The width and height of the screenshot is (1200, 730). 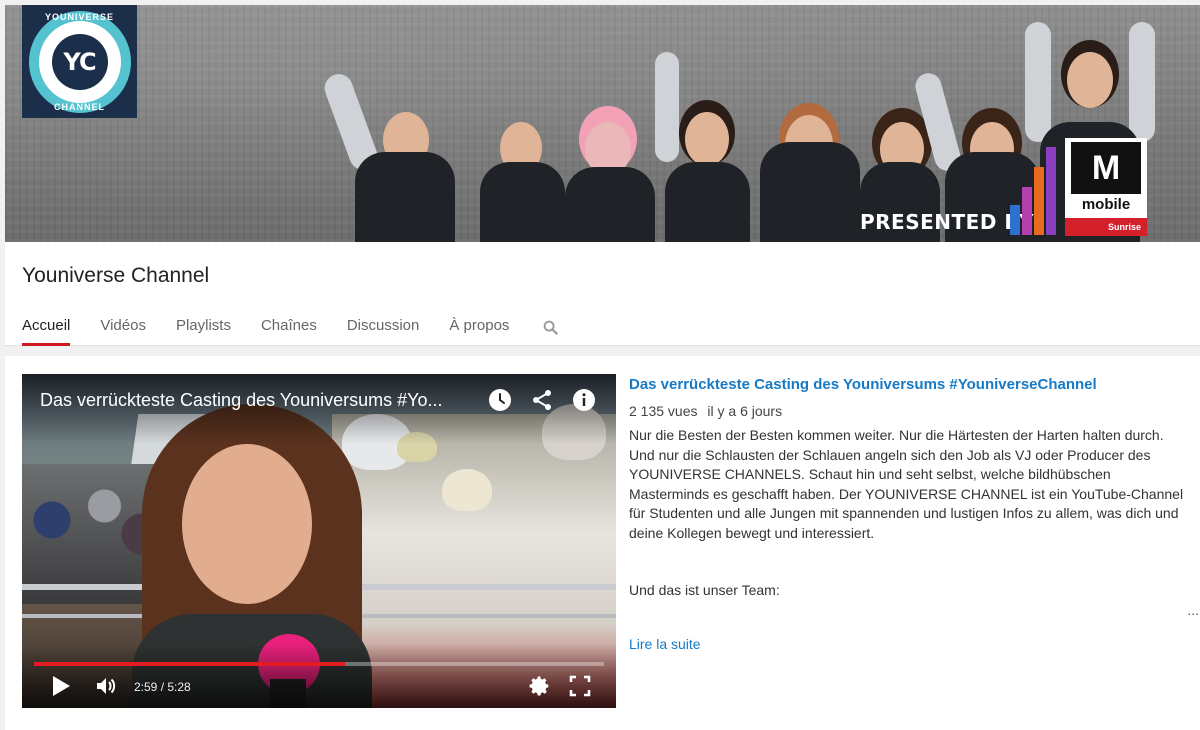 What do you see at coordinates (704, 590) in the screenshot?
I see `video-description-continued: Und das ist unser Team:` at bounding box center [704, 590].